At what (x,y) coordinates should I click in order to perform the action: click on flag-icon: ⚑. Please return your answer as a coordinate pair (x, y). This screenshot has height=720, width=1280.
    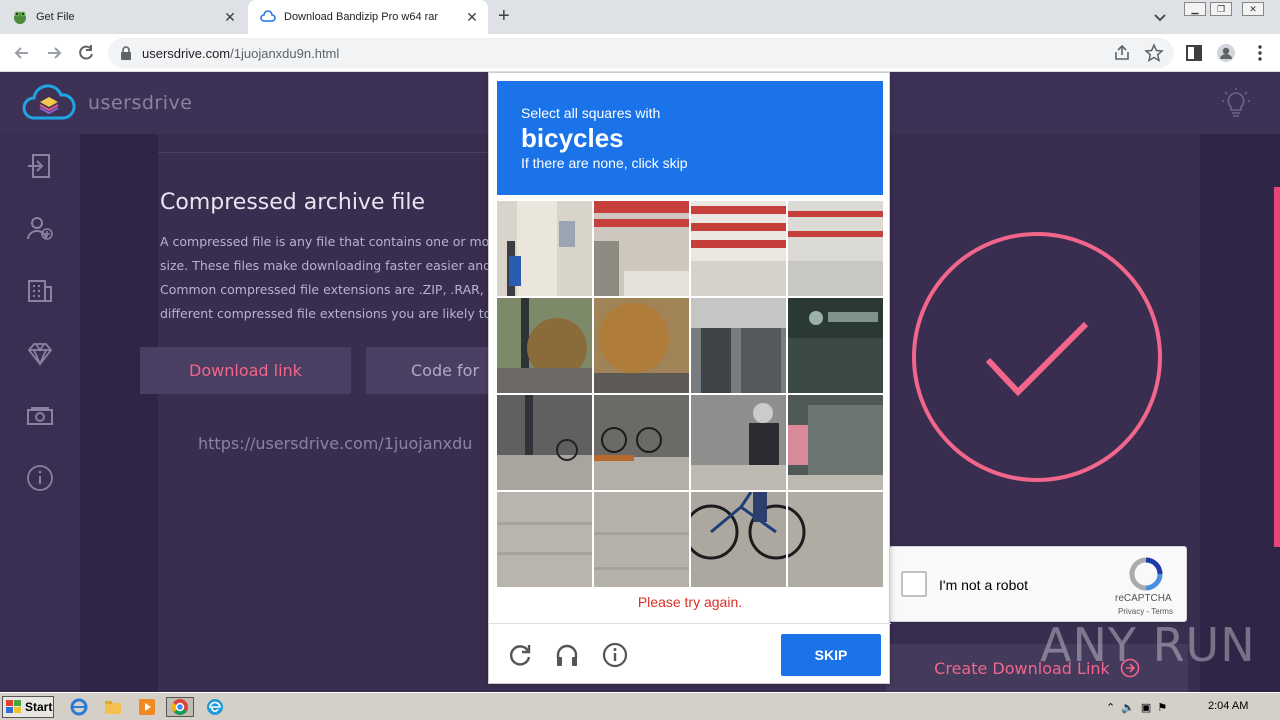
    Looking at the image, I should click on (1162, 707).